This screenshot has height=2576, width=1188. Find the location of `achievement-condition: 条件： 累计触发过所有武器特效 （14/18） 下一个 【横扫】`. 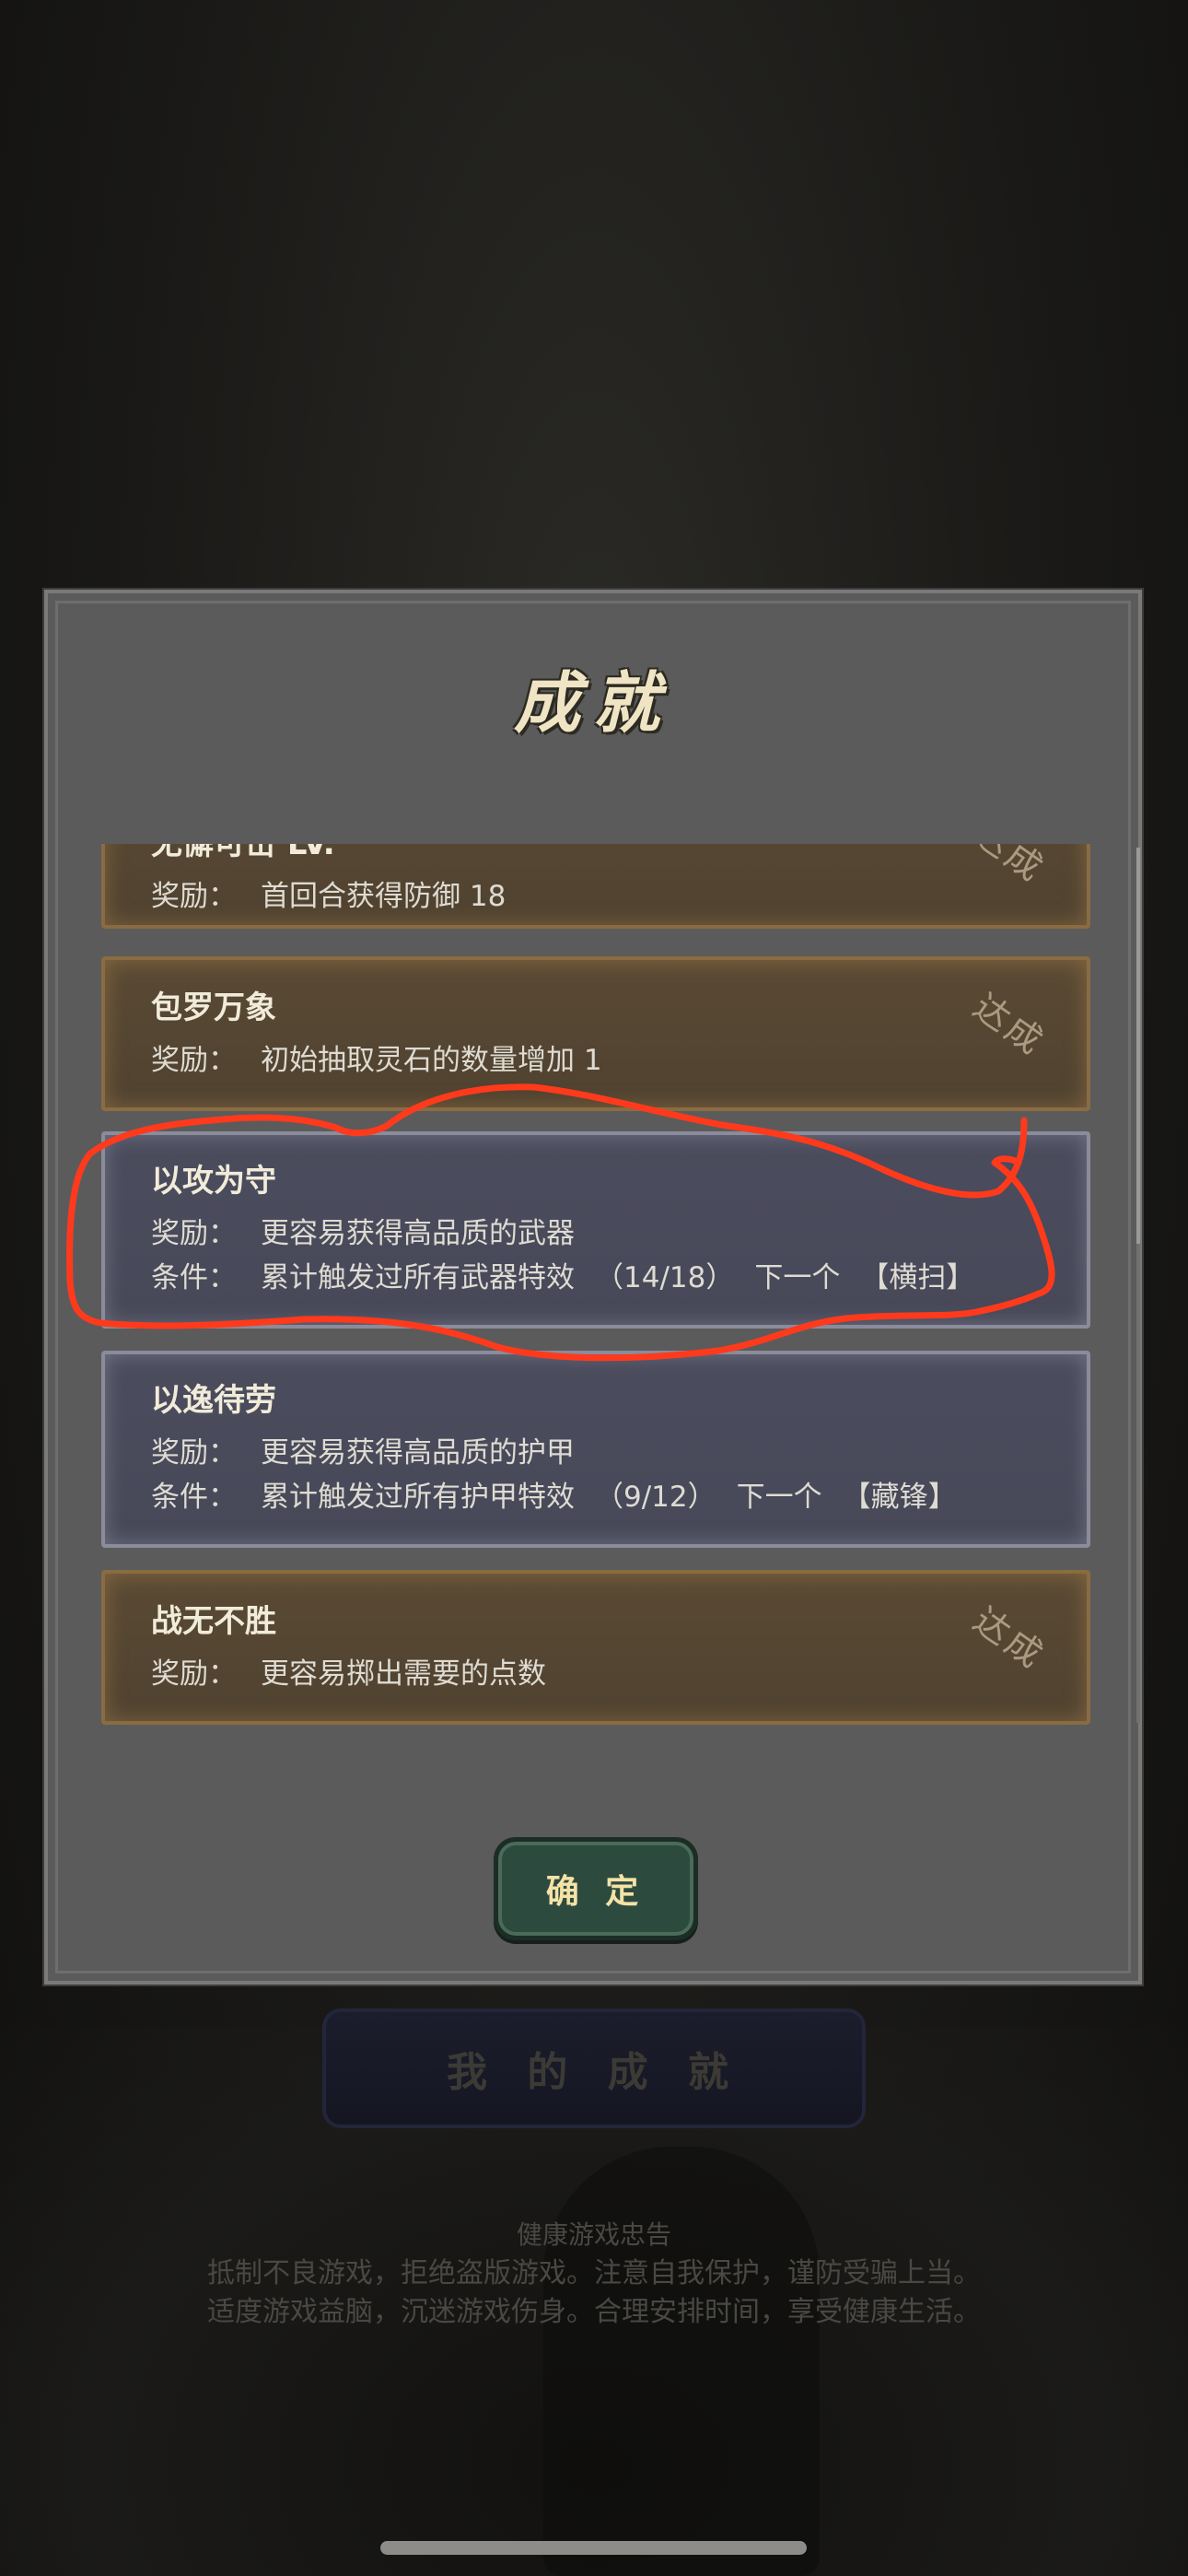

achievement-condition: 条件： 累计触发过所有武器特效 （14/18） 下一个 【横扫】 is located at coordinates (596, 1278).